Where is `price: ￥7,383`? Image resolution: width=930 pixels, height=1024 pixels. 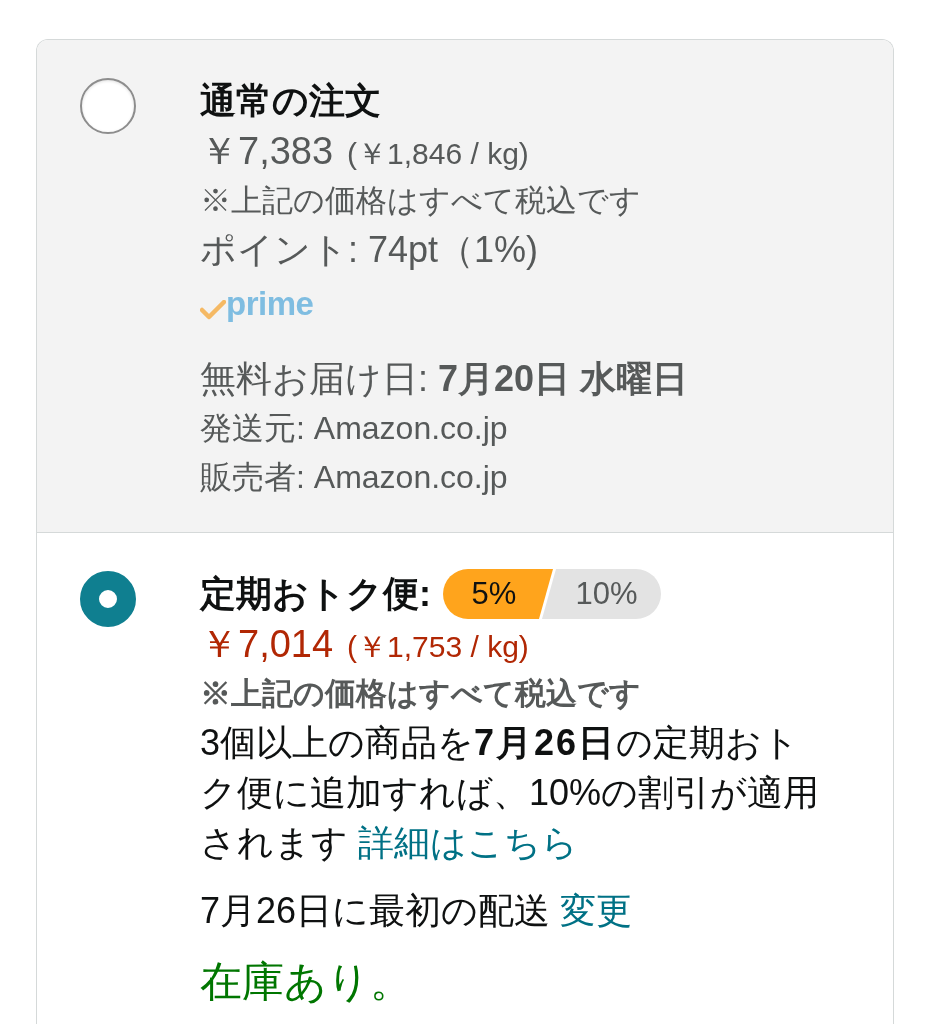
price: ￥7,383 is located at coordinates (267, 151).